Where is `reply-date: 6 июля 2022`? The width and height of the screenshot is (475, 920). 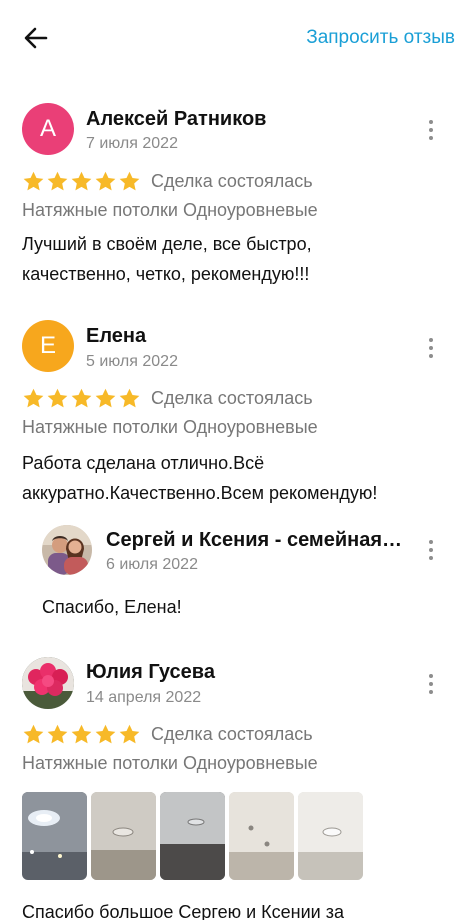
reply-date: 6 июля 2022 is located at coordinates (152, 564).